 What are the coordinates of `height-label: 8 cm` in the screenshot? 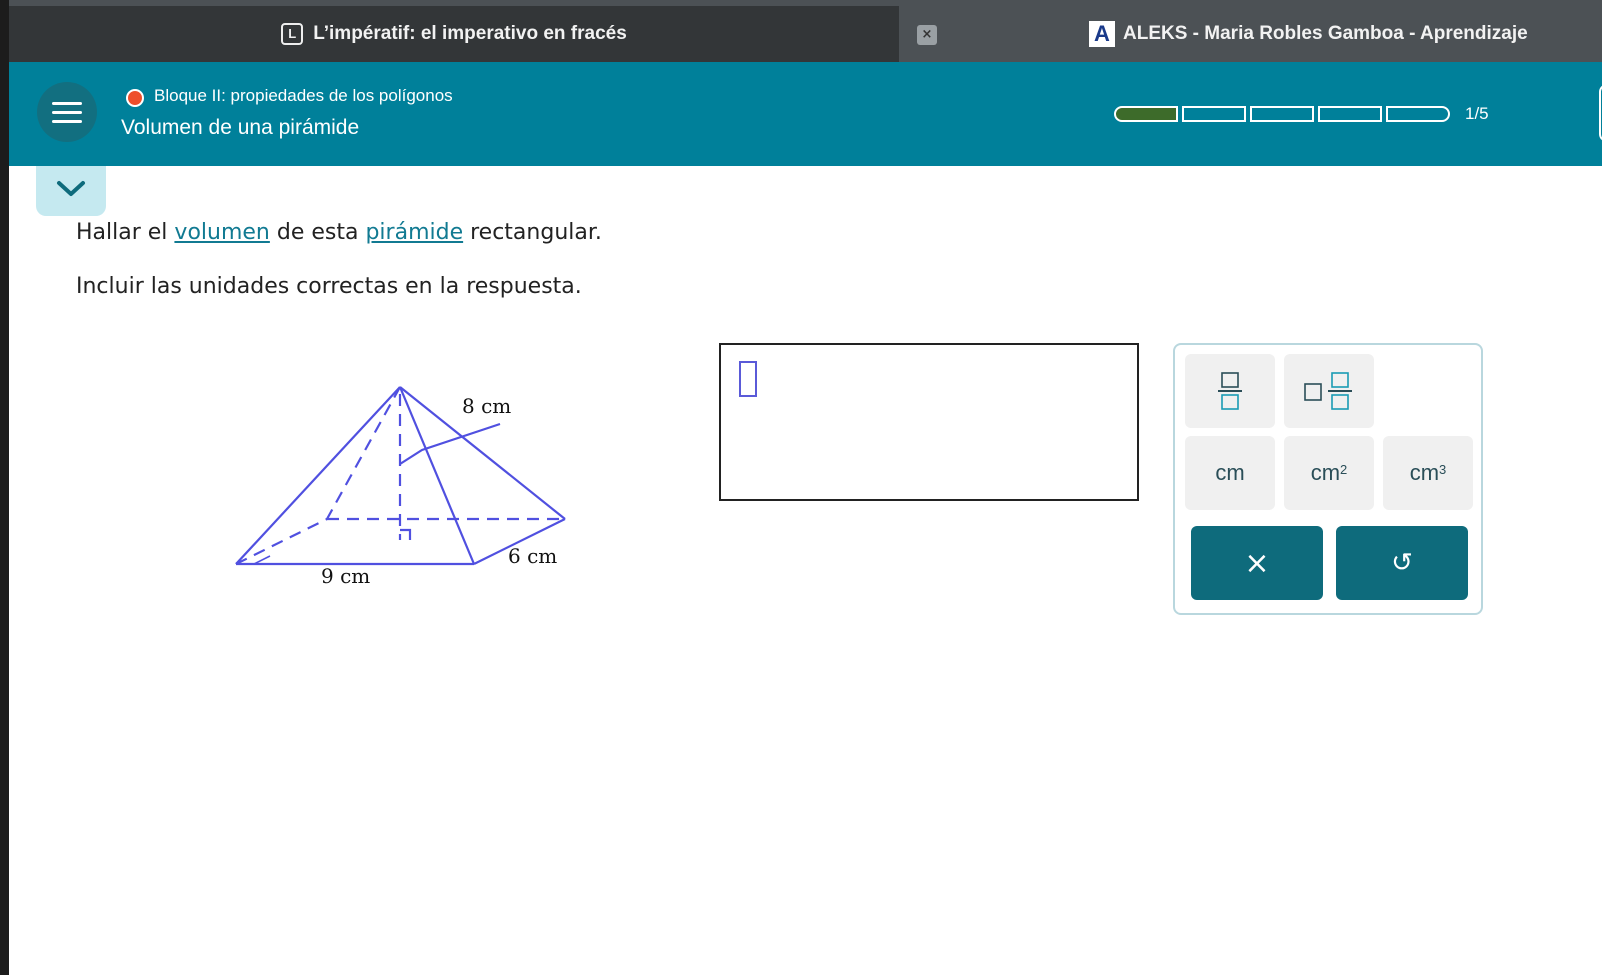 It's located at (486, 406).